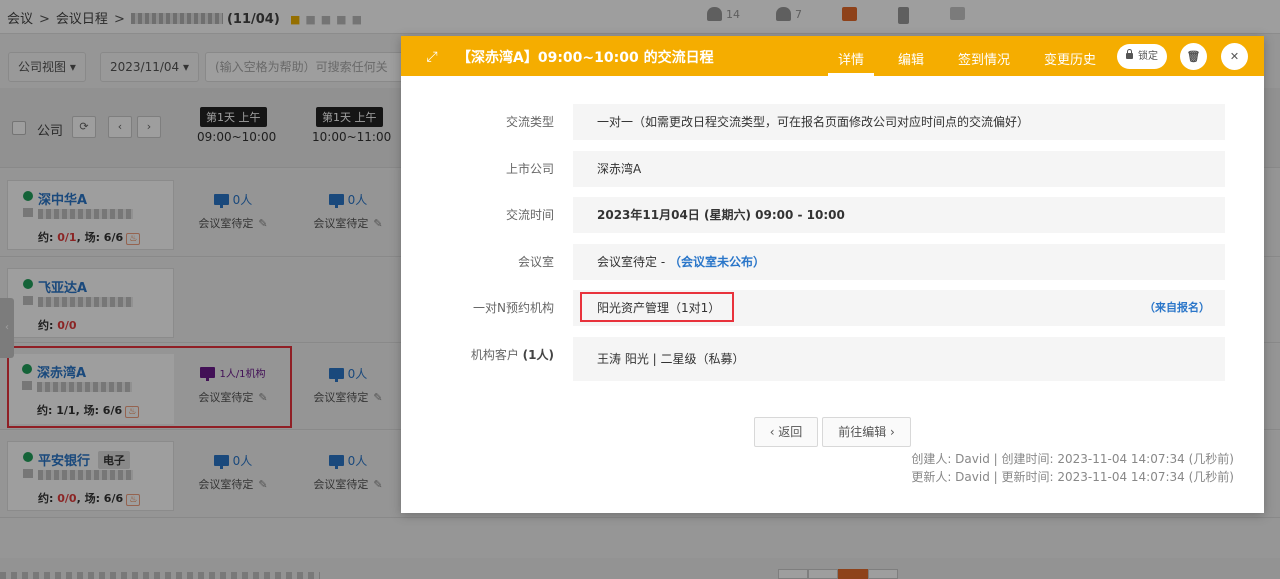 The width and height of the screenshot is (1280, 579). Describe the element at coordinates (432, 57) in the screenshot. I see `expand-icon: ⤢` at that location.